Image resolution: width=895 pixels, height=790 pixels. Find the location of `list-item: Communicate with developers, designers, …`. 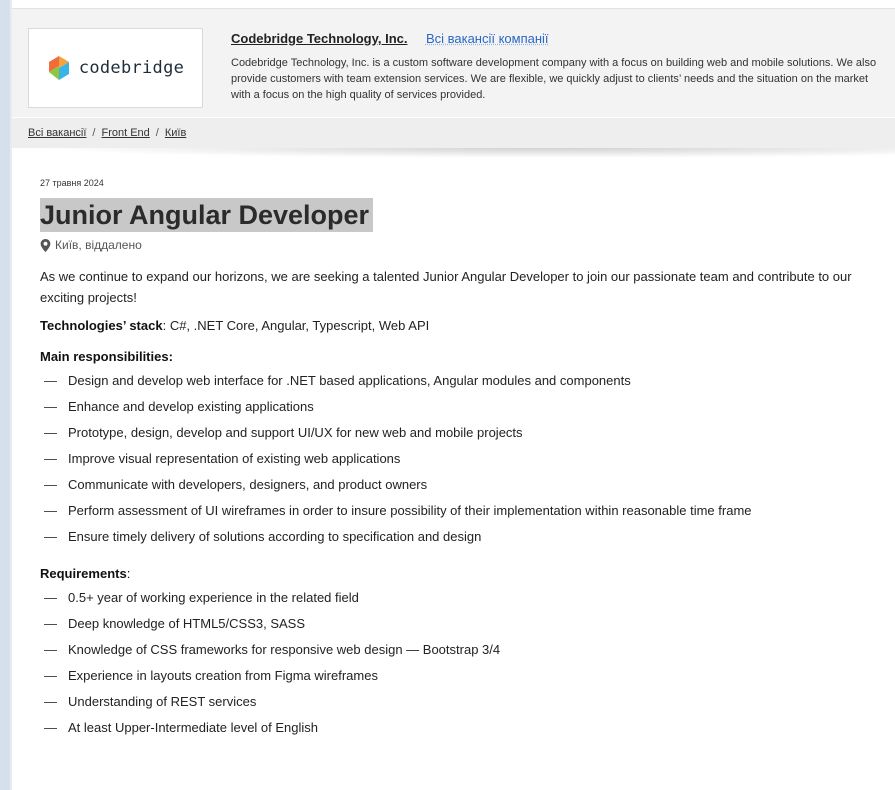

list-item: Communicate with developers, designers, … is located at coordinates (460, 485).